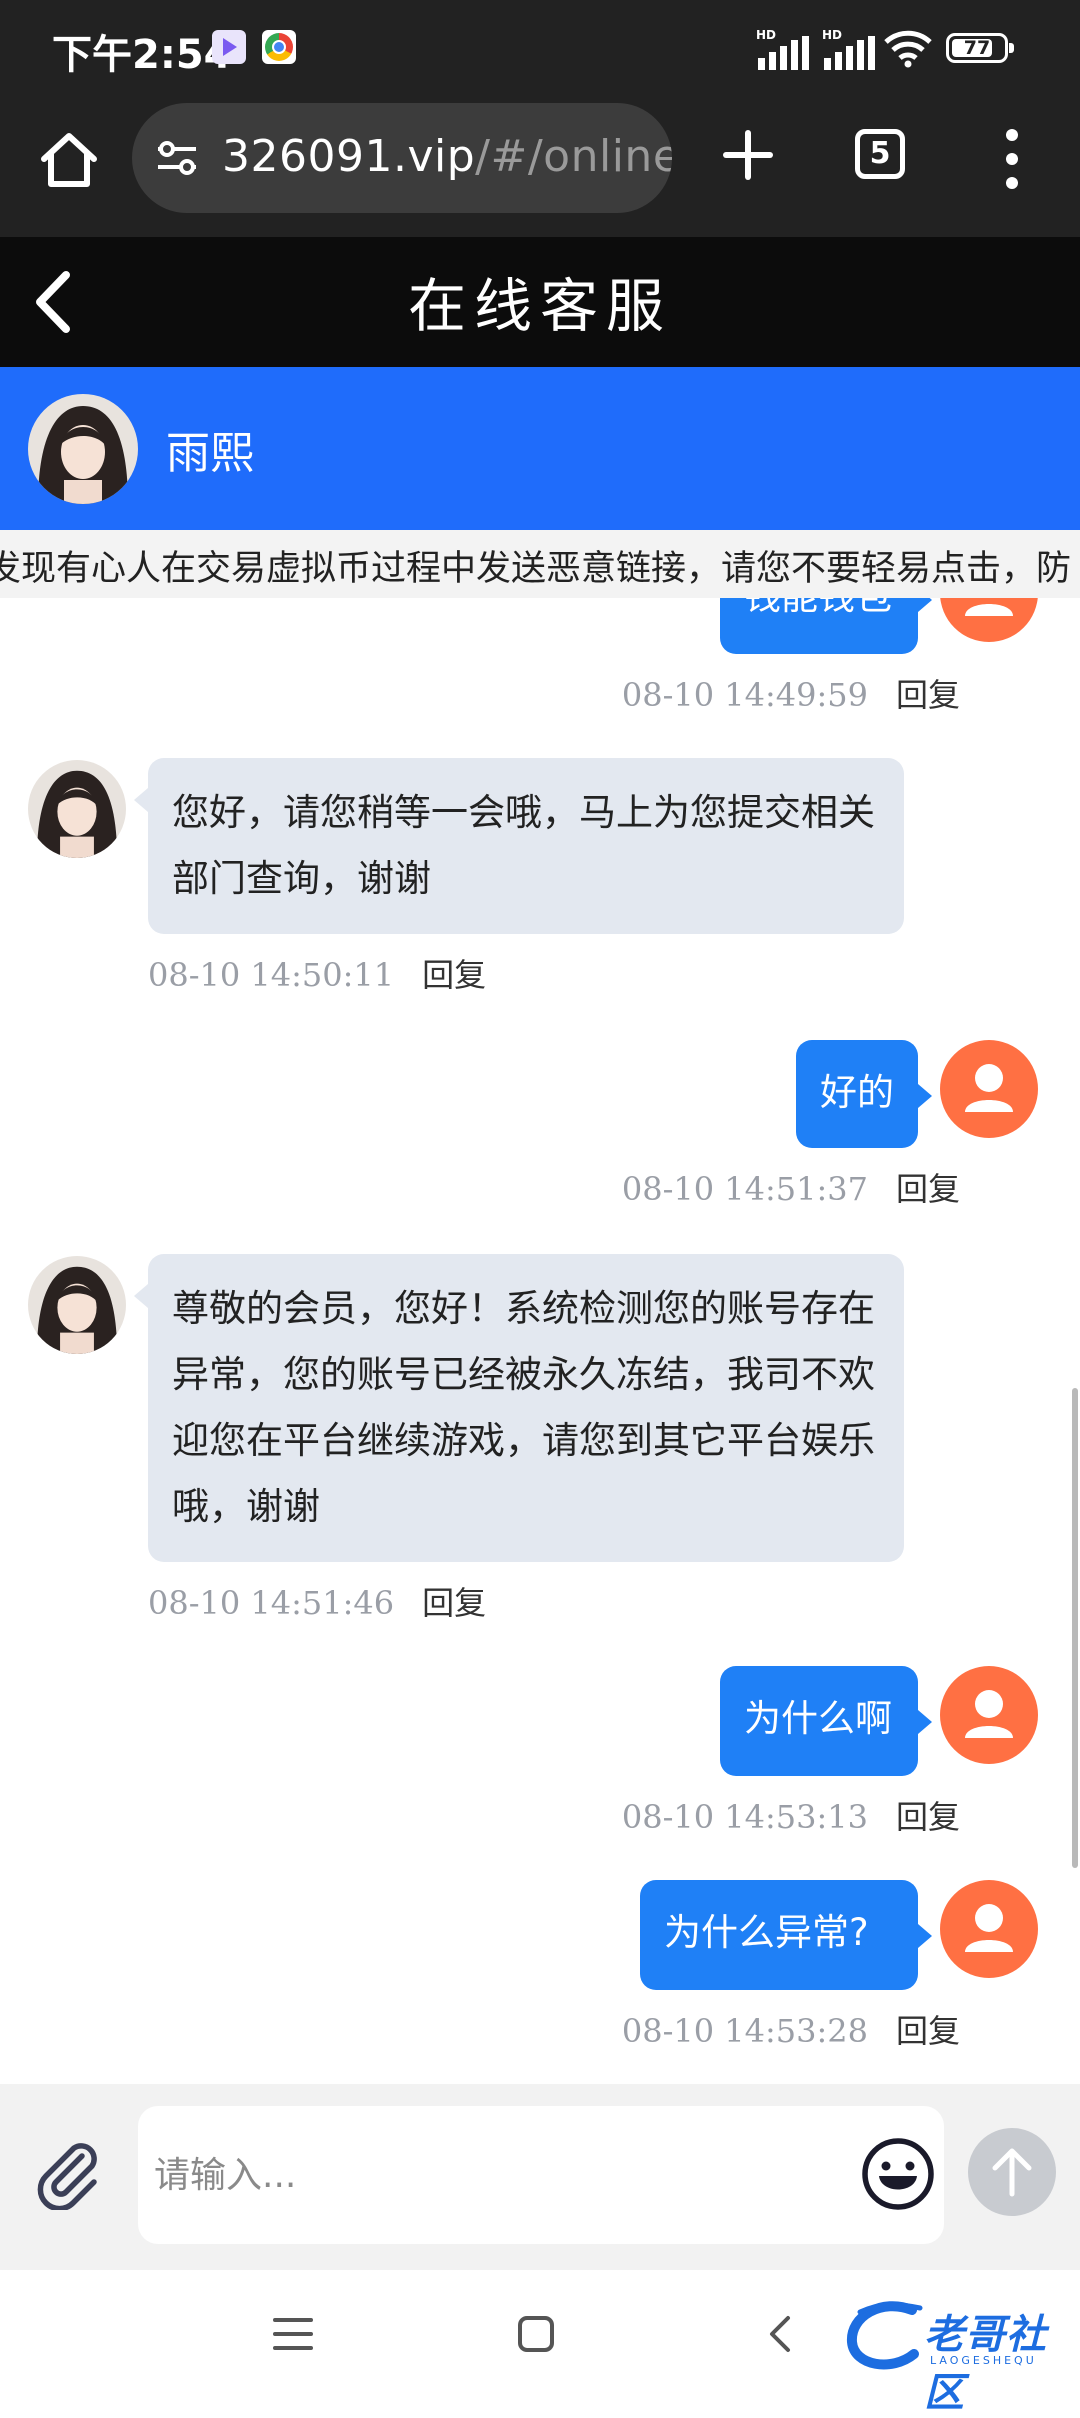 This screenshot has height=2418, width=1080. I want to click on message-time: 08-10 14:53:13, so click(744, 1817).